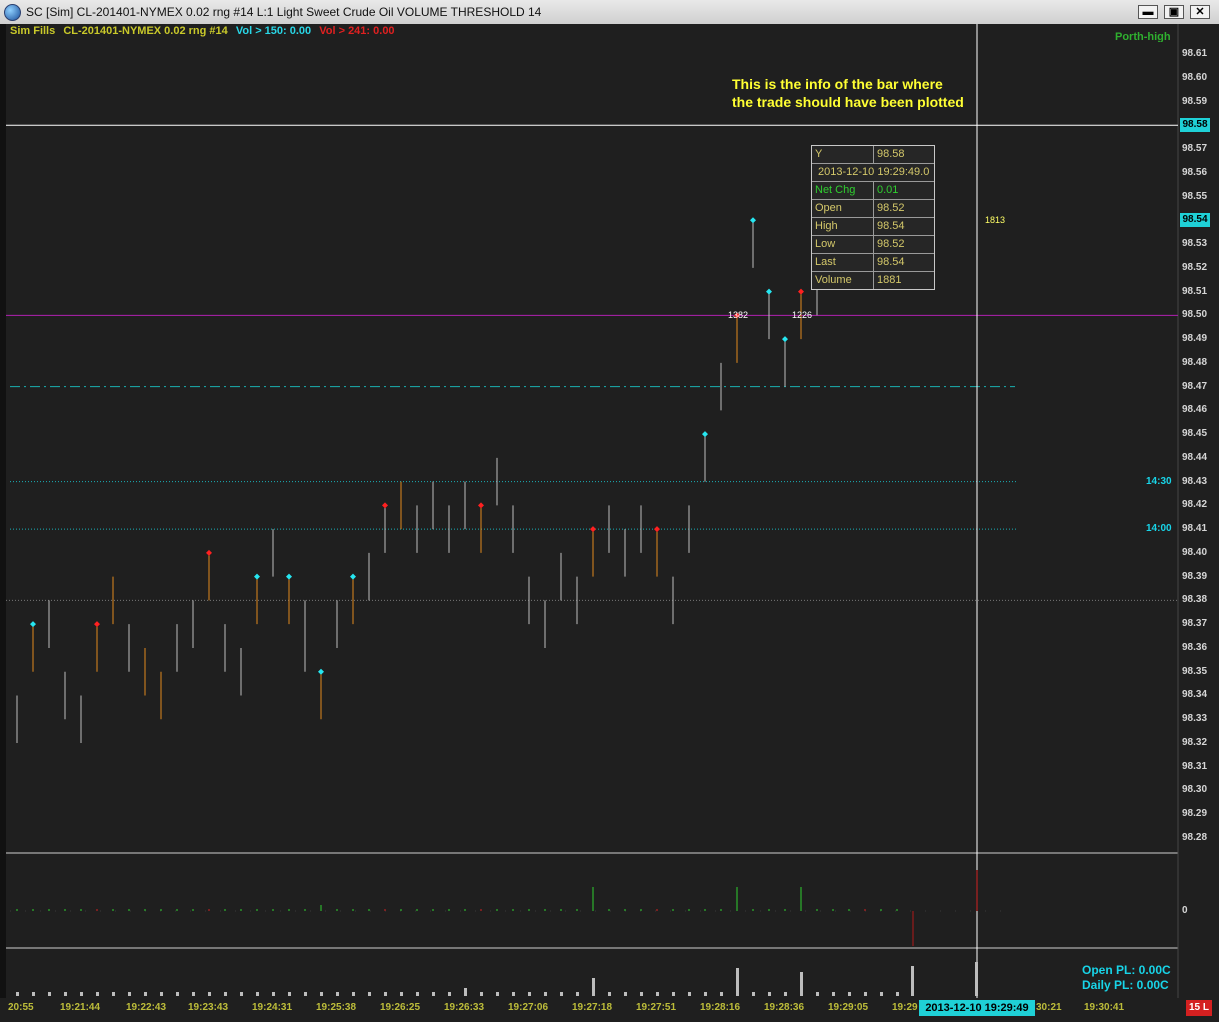  What do you see at coordinates (1195, 814) in the screenshot?
I see `price-tick-label: 98.29` at bounding box center [1195, 814].